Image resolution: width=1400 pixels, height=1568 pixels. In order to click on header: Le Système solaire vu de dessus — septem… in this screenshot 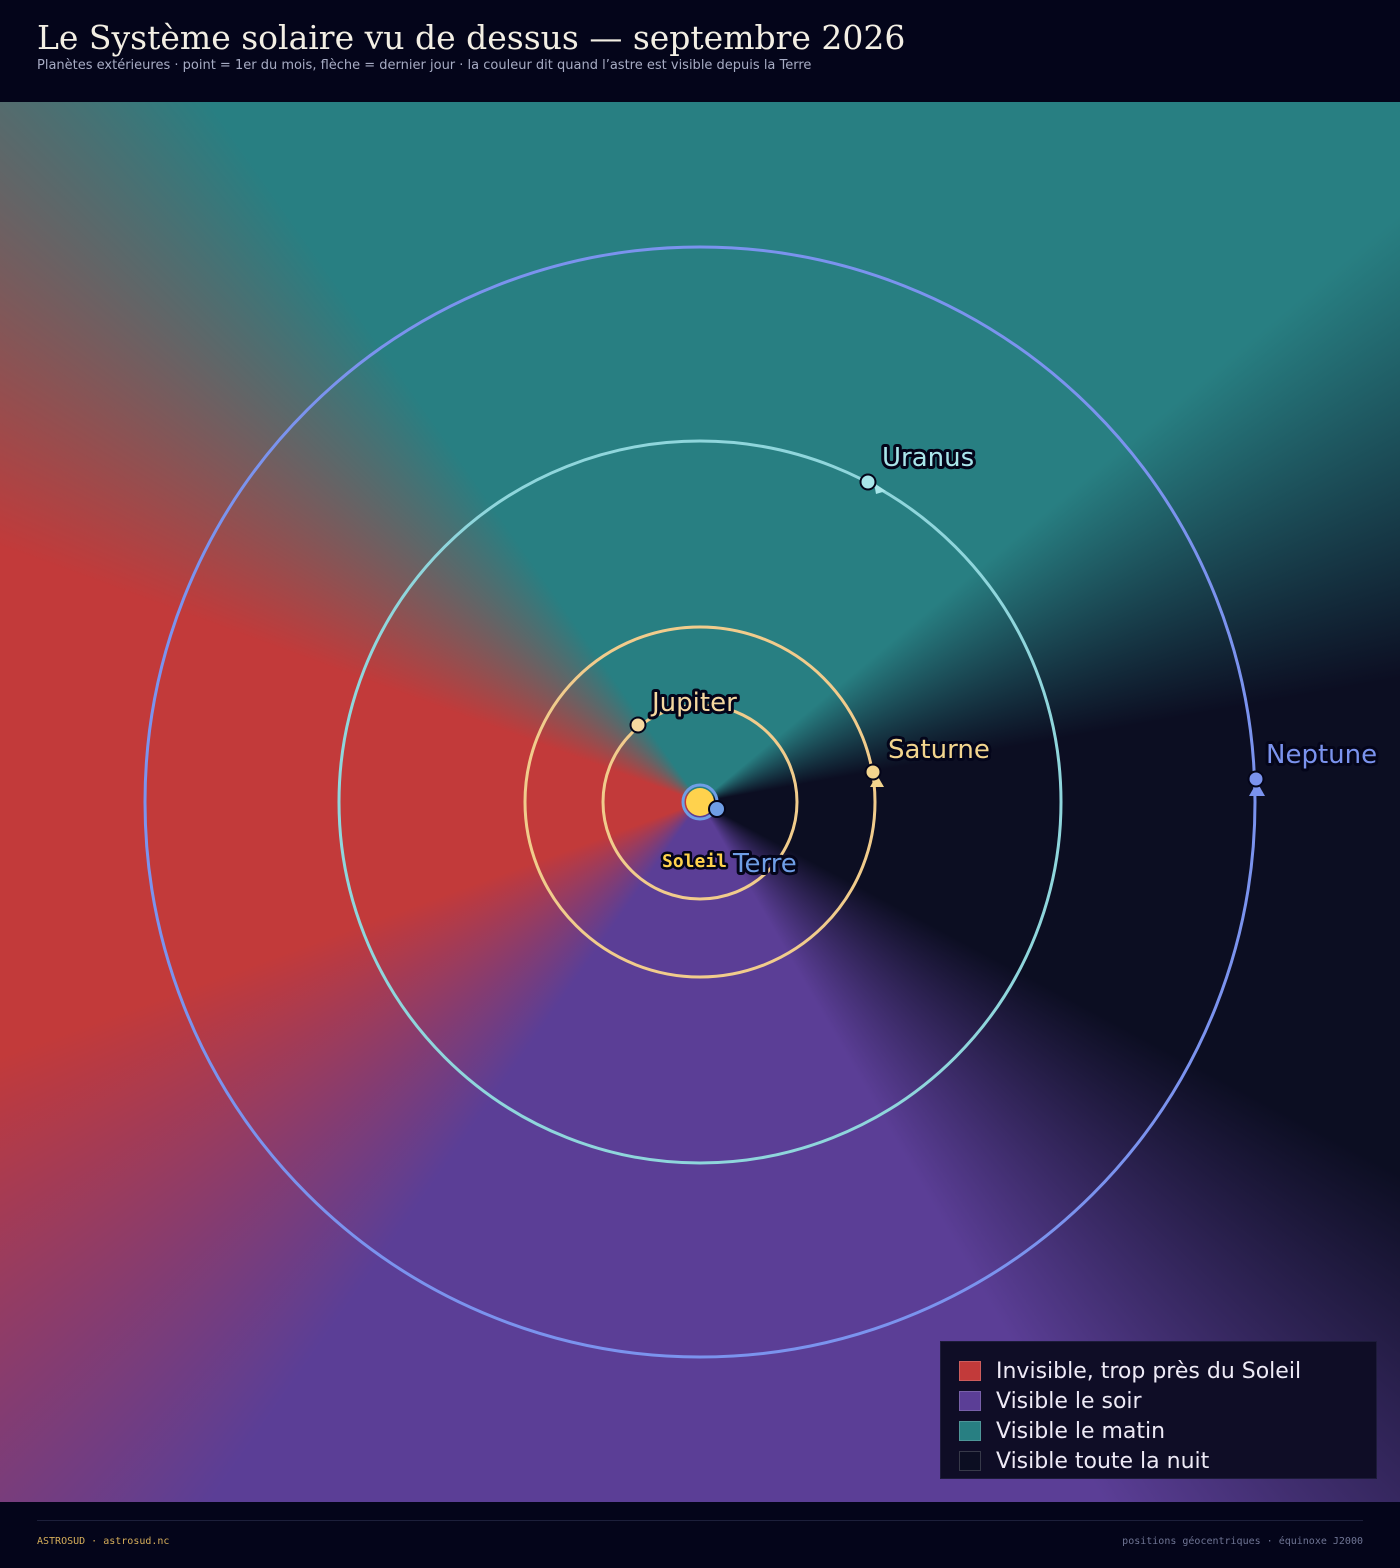, I will do `click(700, 51)`.